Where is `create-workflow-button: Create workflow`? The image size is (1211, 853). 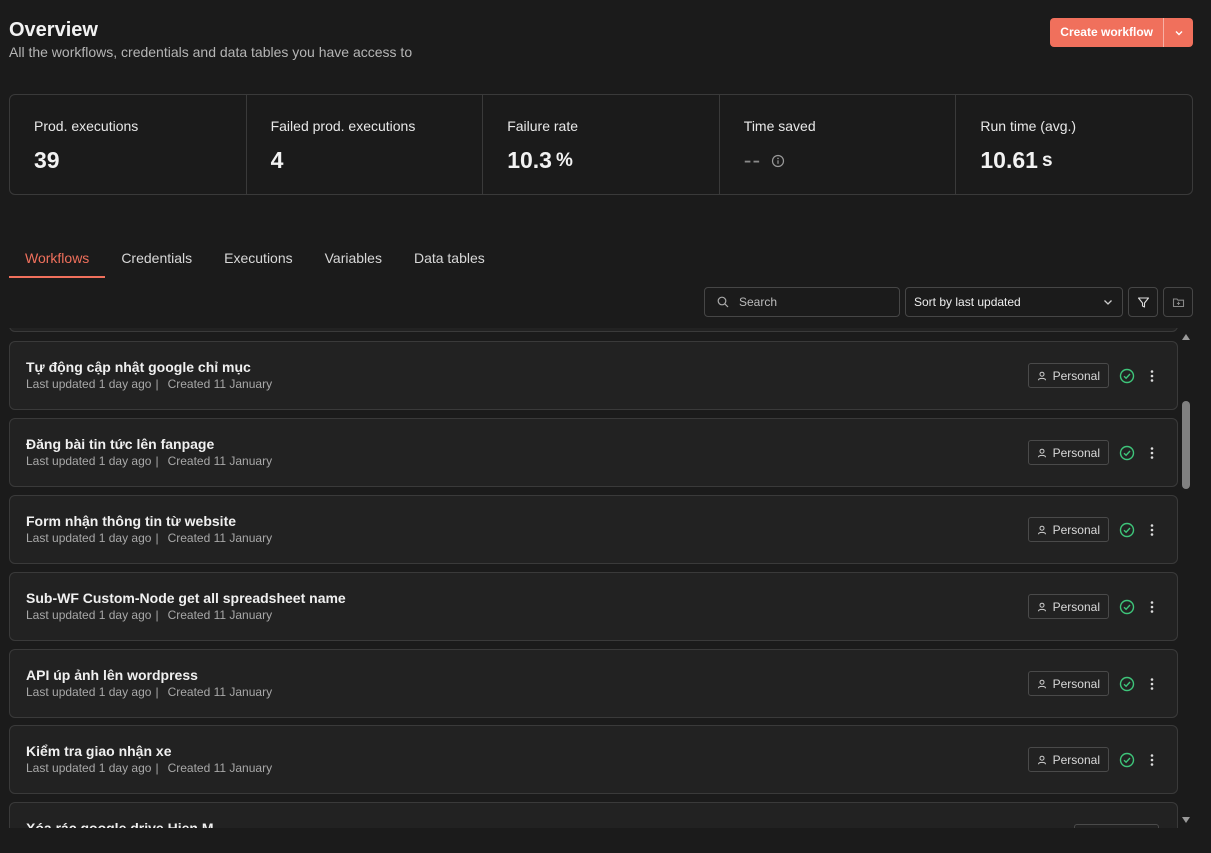
create-workflow-button: Create workflow is located at coordinates (1106, 32).